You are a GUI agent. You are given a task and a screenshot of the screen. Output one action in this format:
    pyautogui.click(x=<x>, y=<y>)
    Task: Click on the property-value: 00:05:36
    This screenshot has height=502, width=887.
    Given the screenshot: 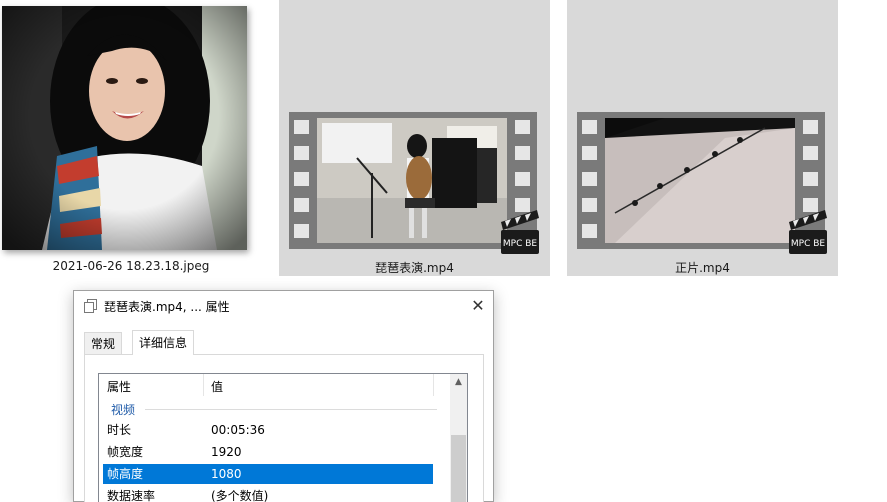 What is the action you would take?
    pyautogui.click(x=238, y=430)
    